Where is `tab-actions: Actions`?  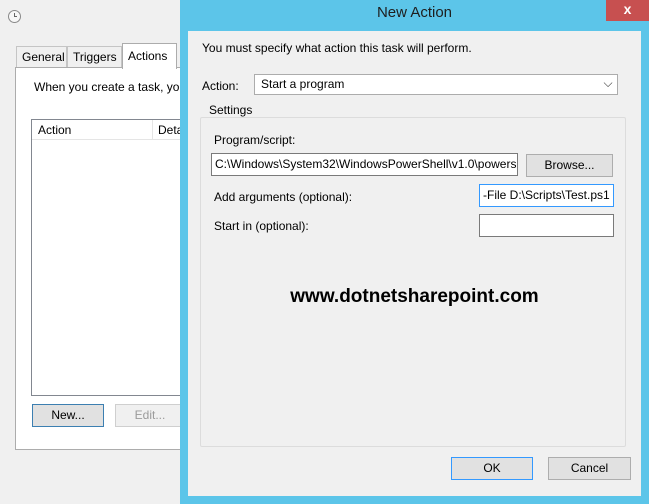
tab-actions: Actions is located at coordinates (149, 56).